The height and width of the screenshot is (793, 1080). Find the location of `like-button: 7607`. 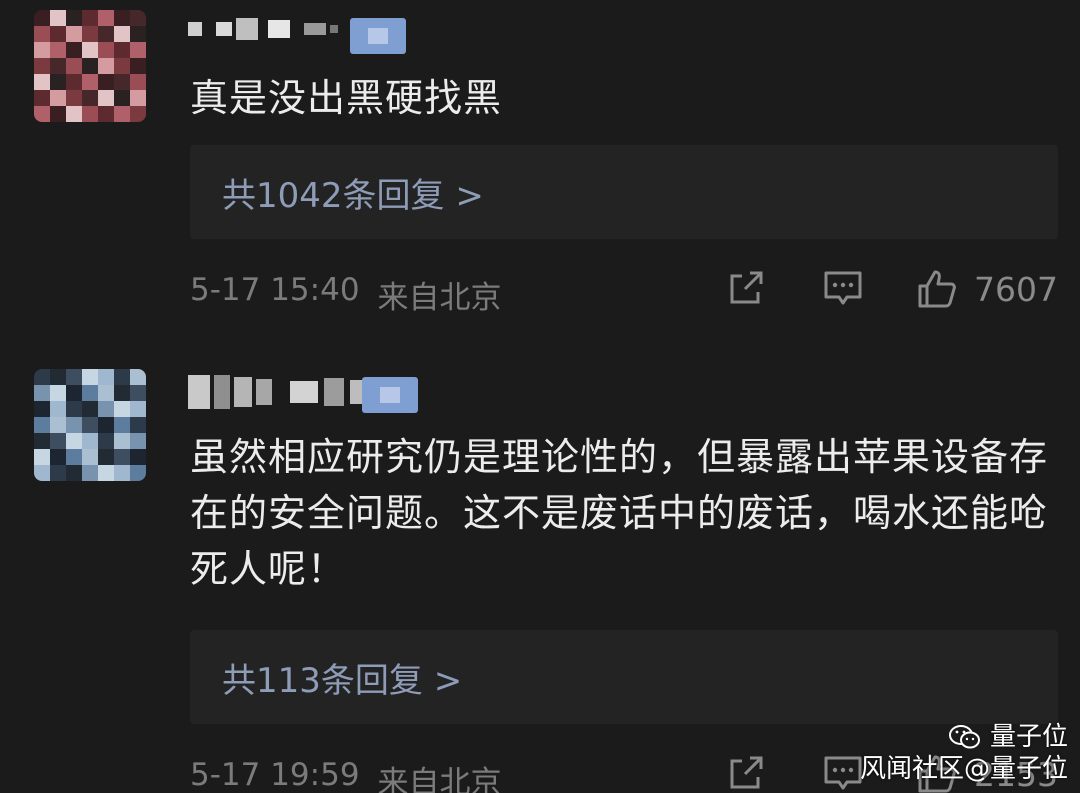

like-button: 7607 is located at coordinates (987, 289).